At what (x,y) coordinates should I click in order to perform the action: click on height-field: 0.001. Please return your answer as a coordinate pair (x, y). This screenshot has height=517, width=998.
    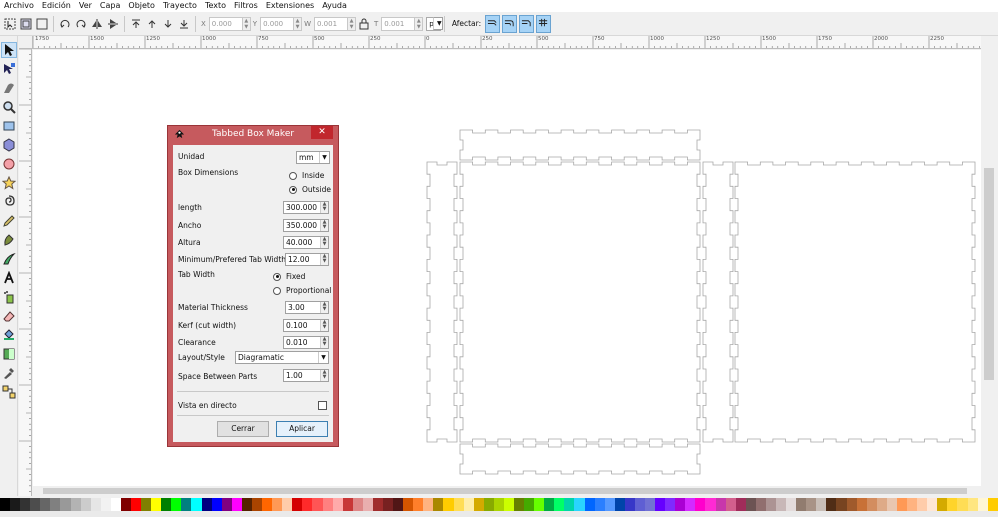
    Looking at the image, I should click on (398, 23).